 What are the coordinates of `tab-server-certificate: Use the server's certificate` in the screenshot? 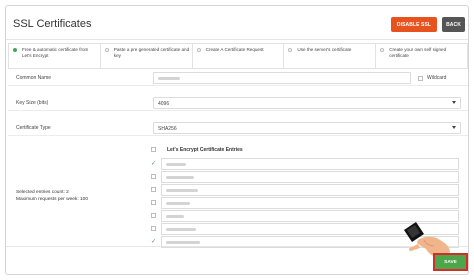 It's located at (330, 56).